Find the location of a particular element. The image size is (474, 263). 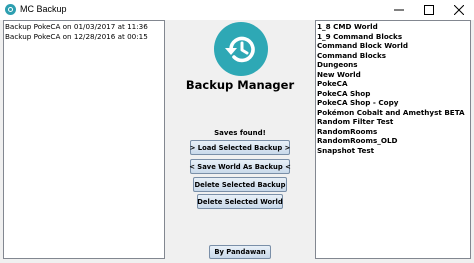

status-text: Saves found! is located at coordinates (240, 133).